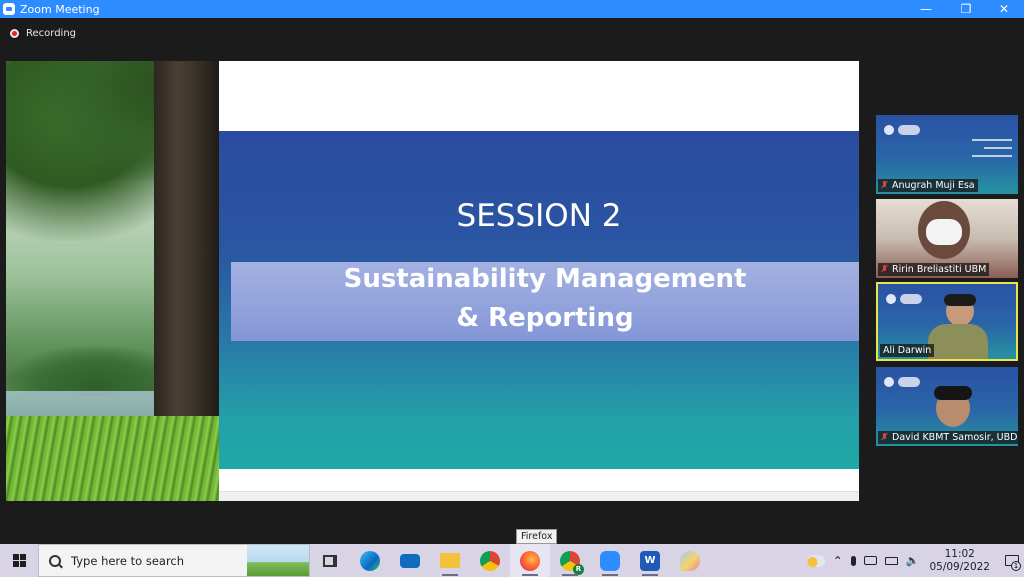  What do you see at coordinates (944, 232) in the screenshot?
I see `face-mask` at bounding box center [944, 232].